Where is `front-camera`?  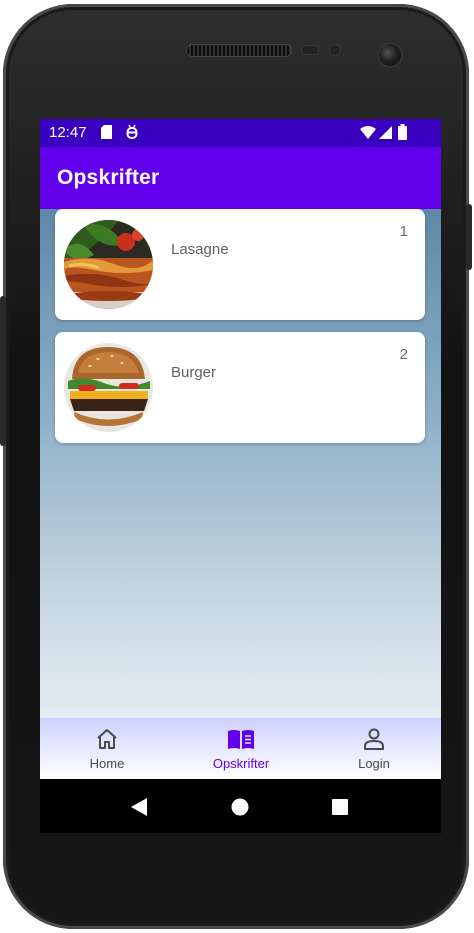
front-camera is located at coordinates (390, 55).